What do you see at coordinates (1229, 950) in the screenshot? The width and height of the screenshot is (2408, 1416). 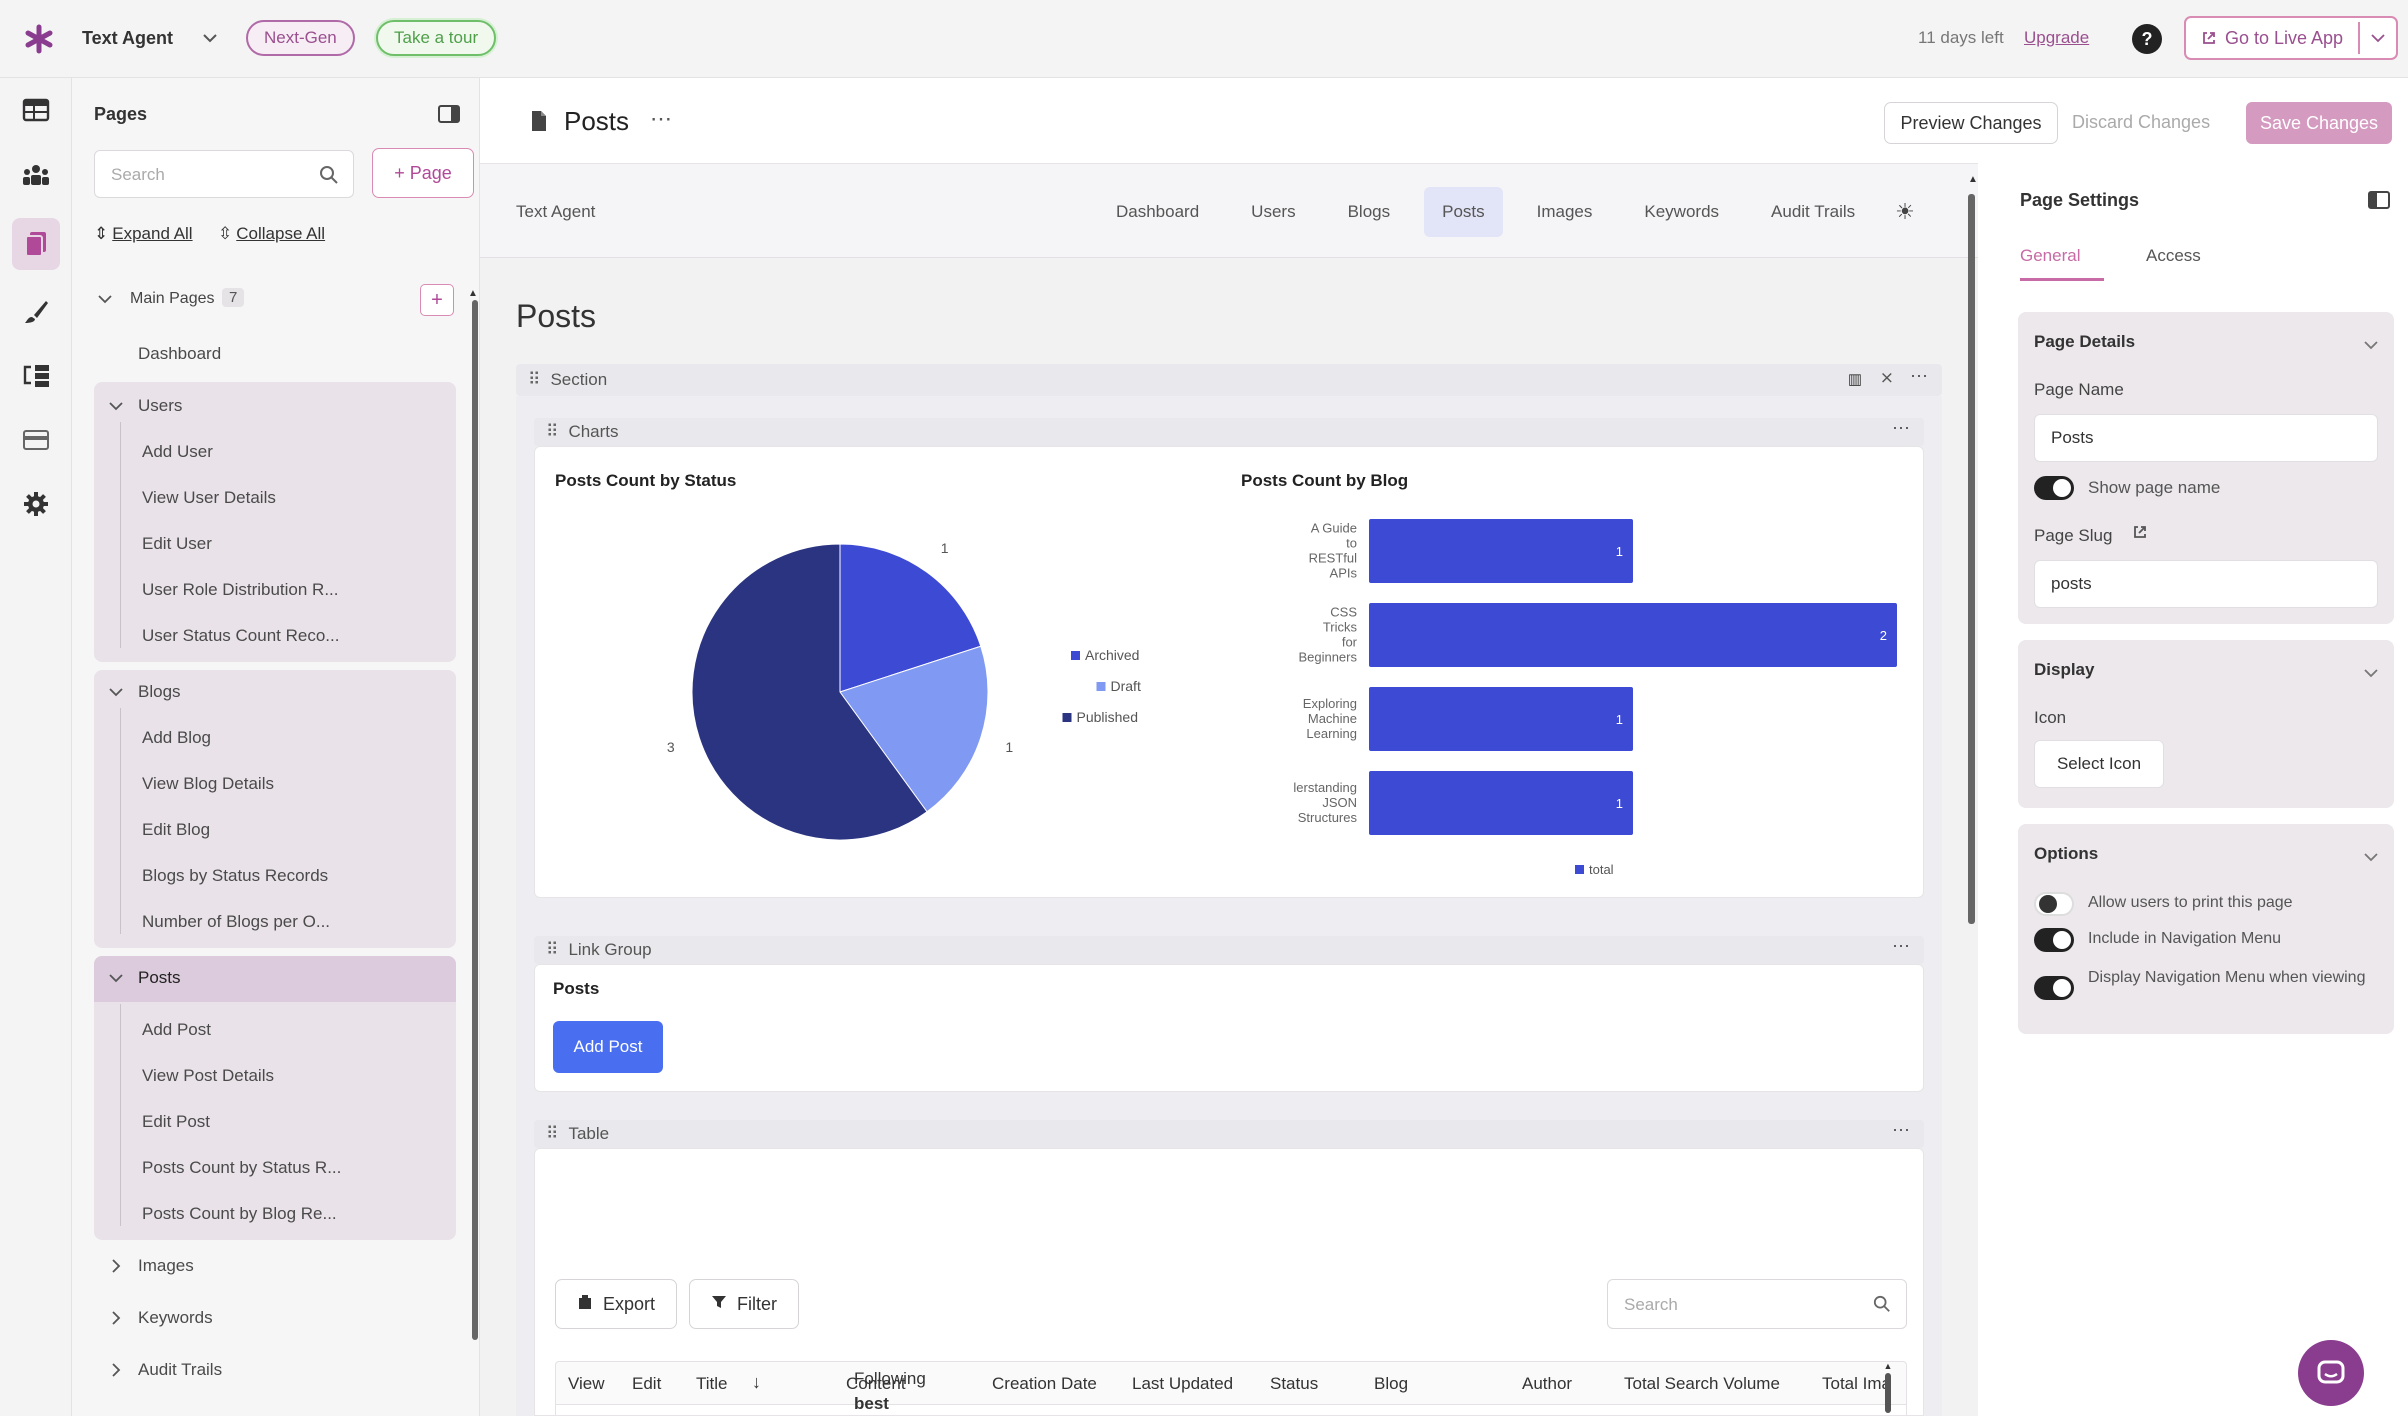 I see `link-group-header: ⠿ Link Group ⋯` at bounding box center [1229, 950].